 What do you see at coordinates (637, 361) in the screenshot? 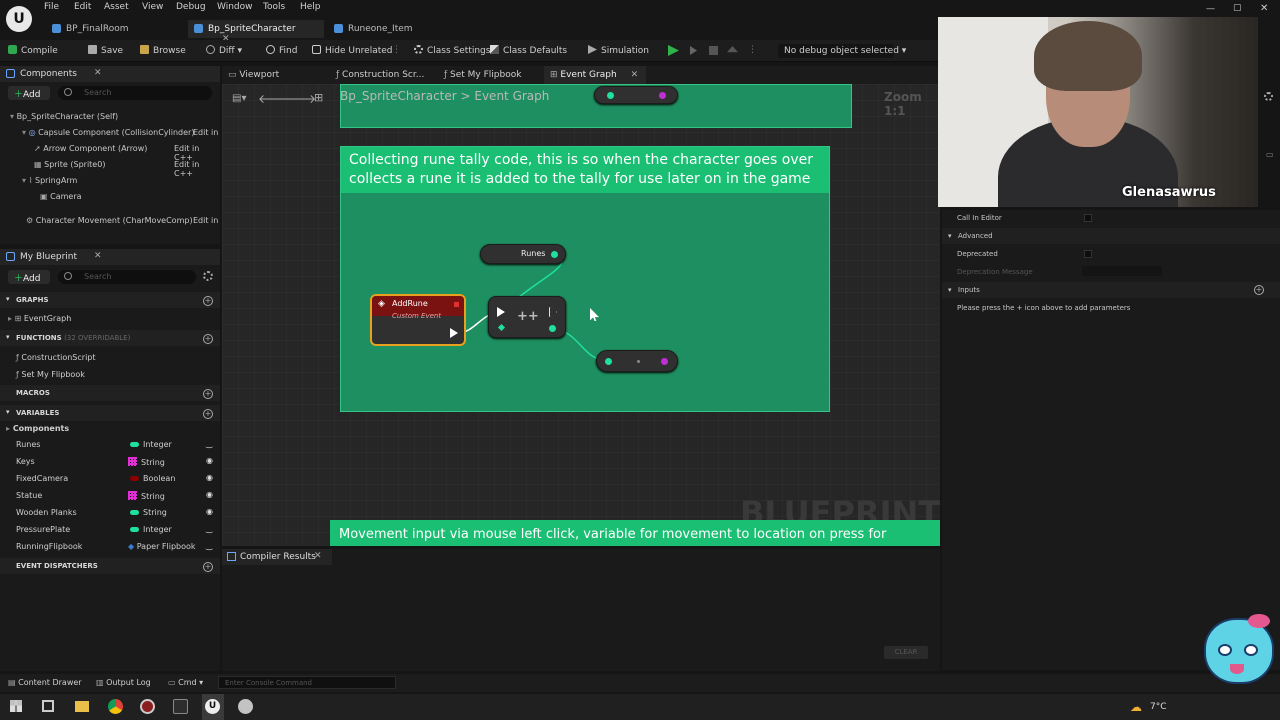
I see `set-node` at bounding box center [637, 361].